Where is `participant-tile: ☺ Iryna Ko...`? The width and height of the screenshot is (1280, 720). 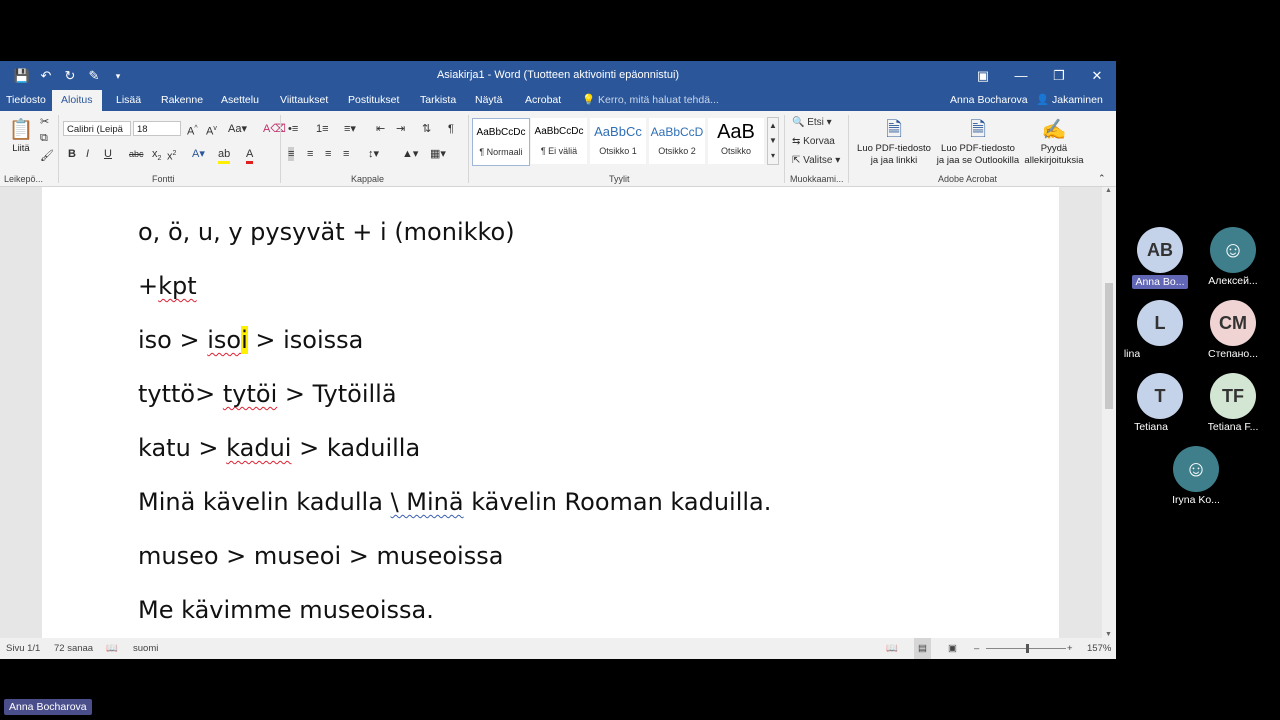 participant-tile: ☺ Iryna Ko... is located at coordinates (1196, 478).